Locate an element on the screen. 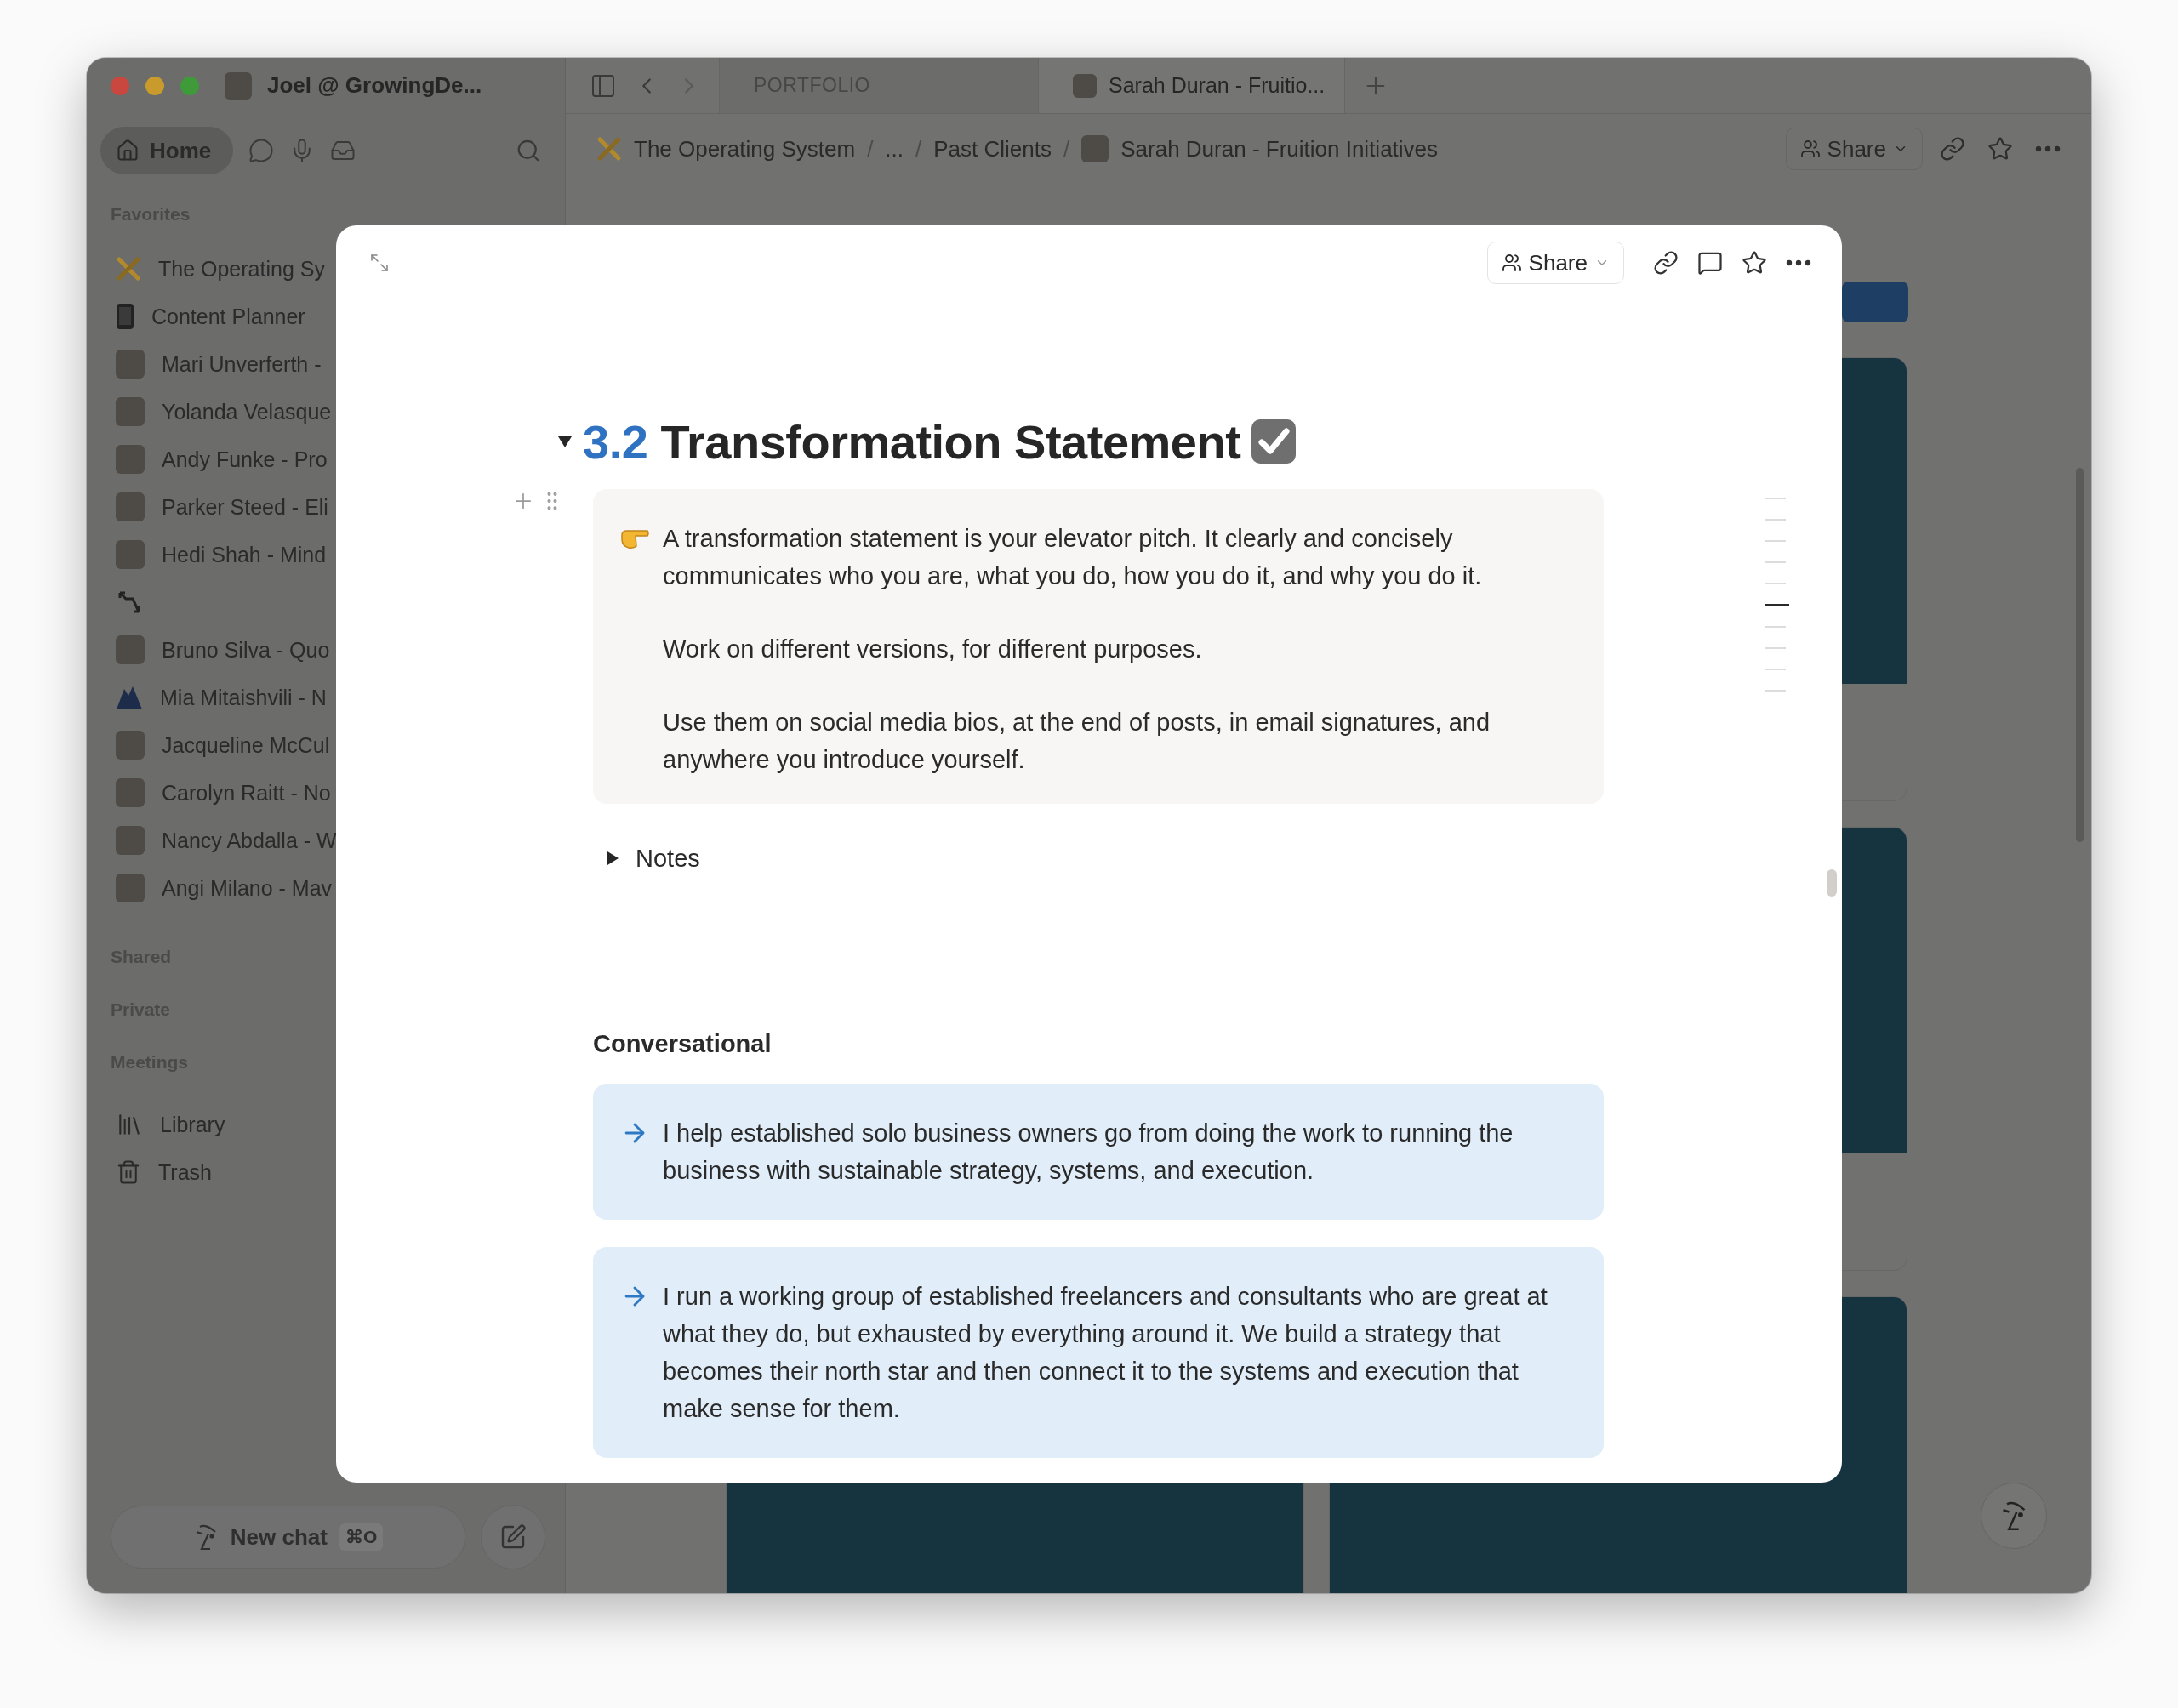 This screenshot has height=1708, width=2178. comment-icon is located at coordinates (1710, 263).